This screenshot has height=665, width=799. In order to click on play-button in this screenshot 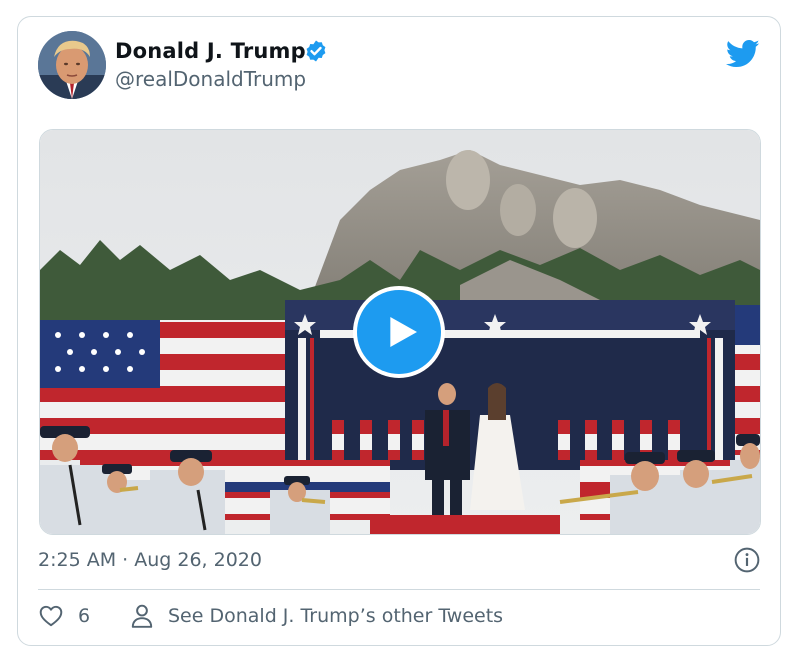, I will do `click(399, 332)`.